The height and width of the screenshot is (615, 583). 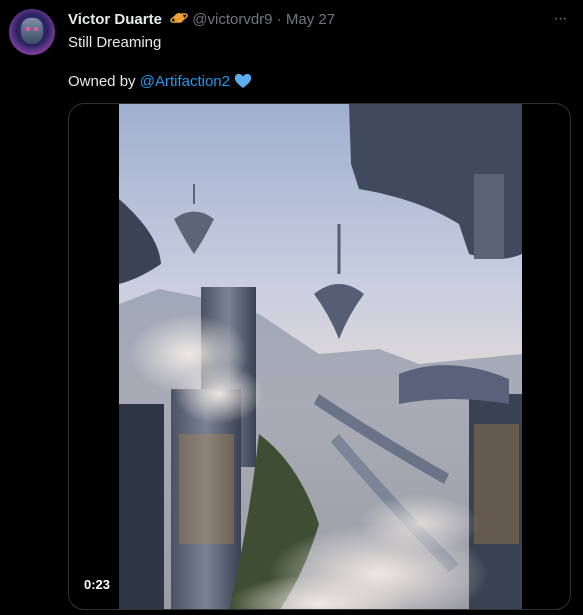 What do you see at coordinates (104, 81) in the screenshot?
I see `owned-prefix: Owned by` at bounding box center [104, 81].